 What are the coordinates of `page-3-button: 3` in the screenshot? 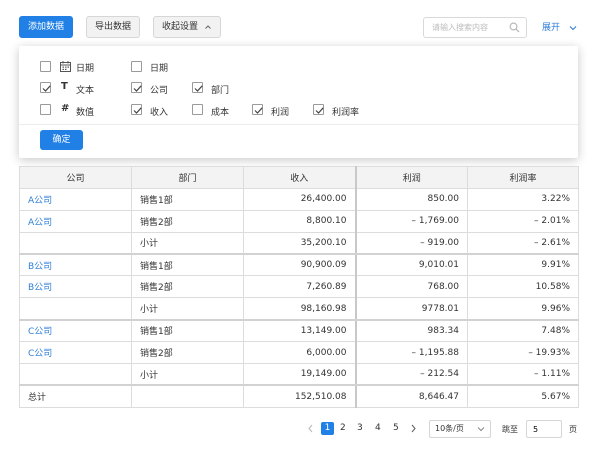 It's located at (360, 428).